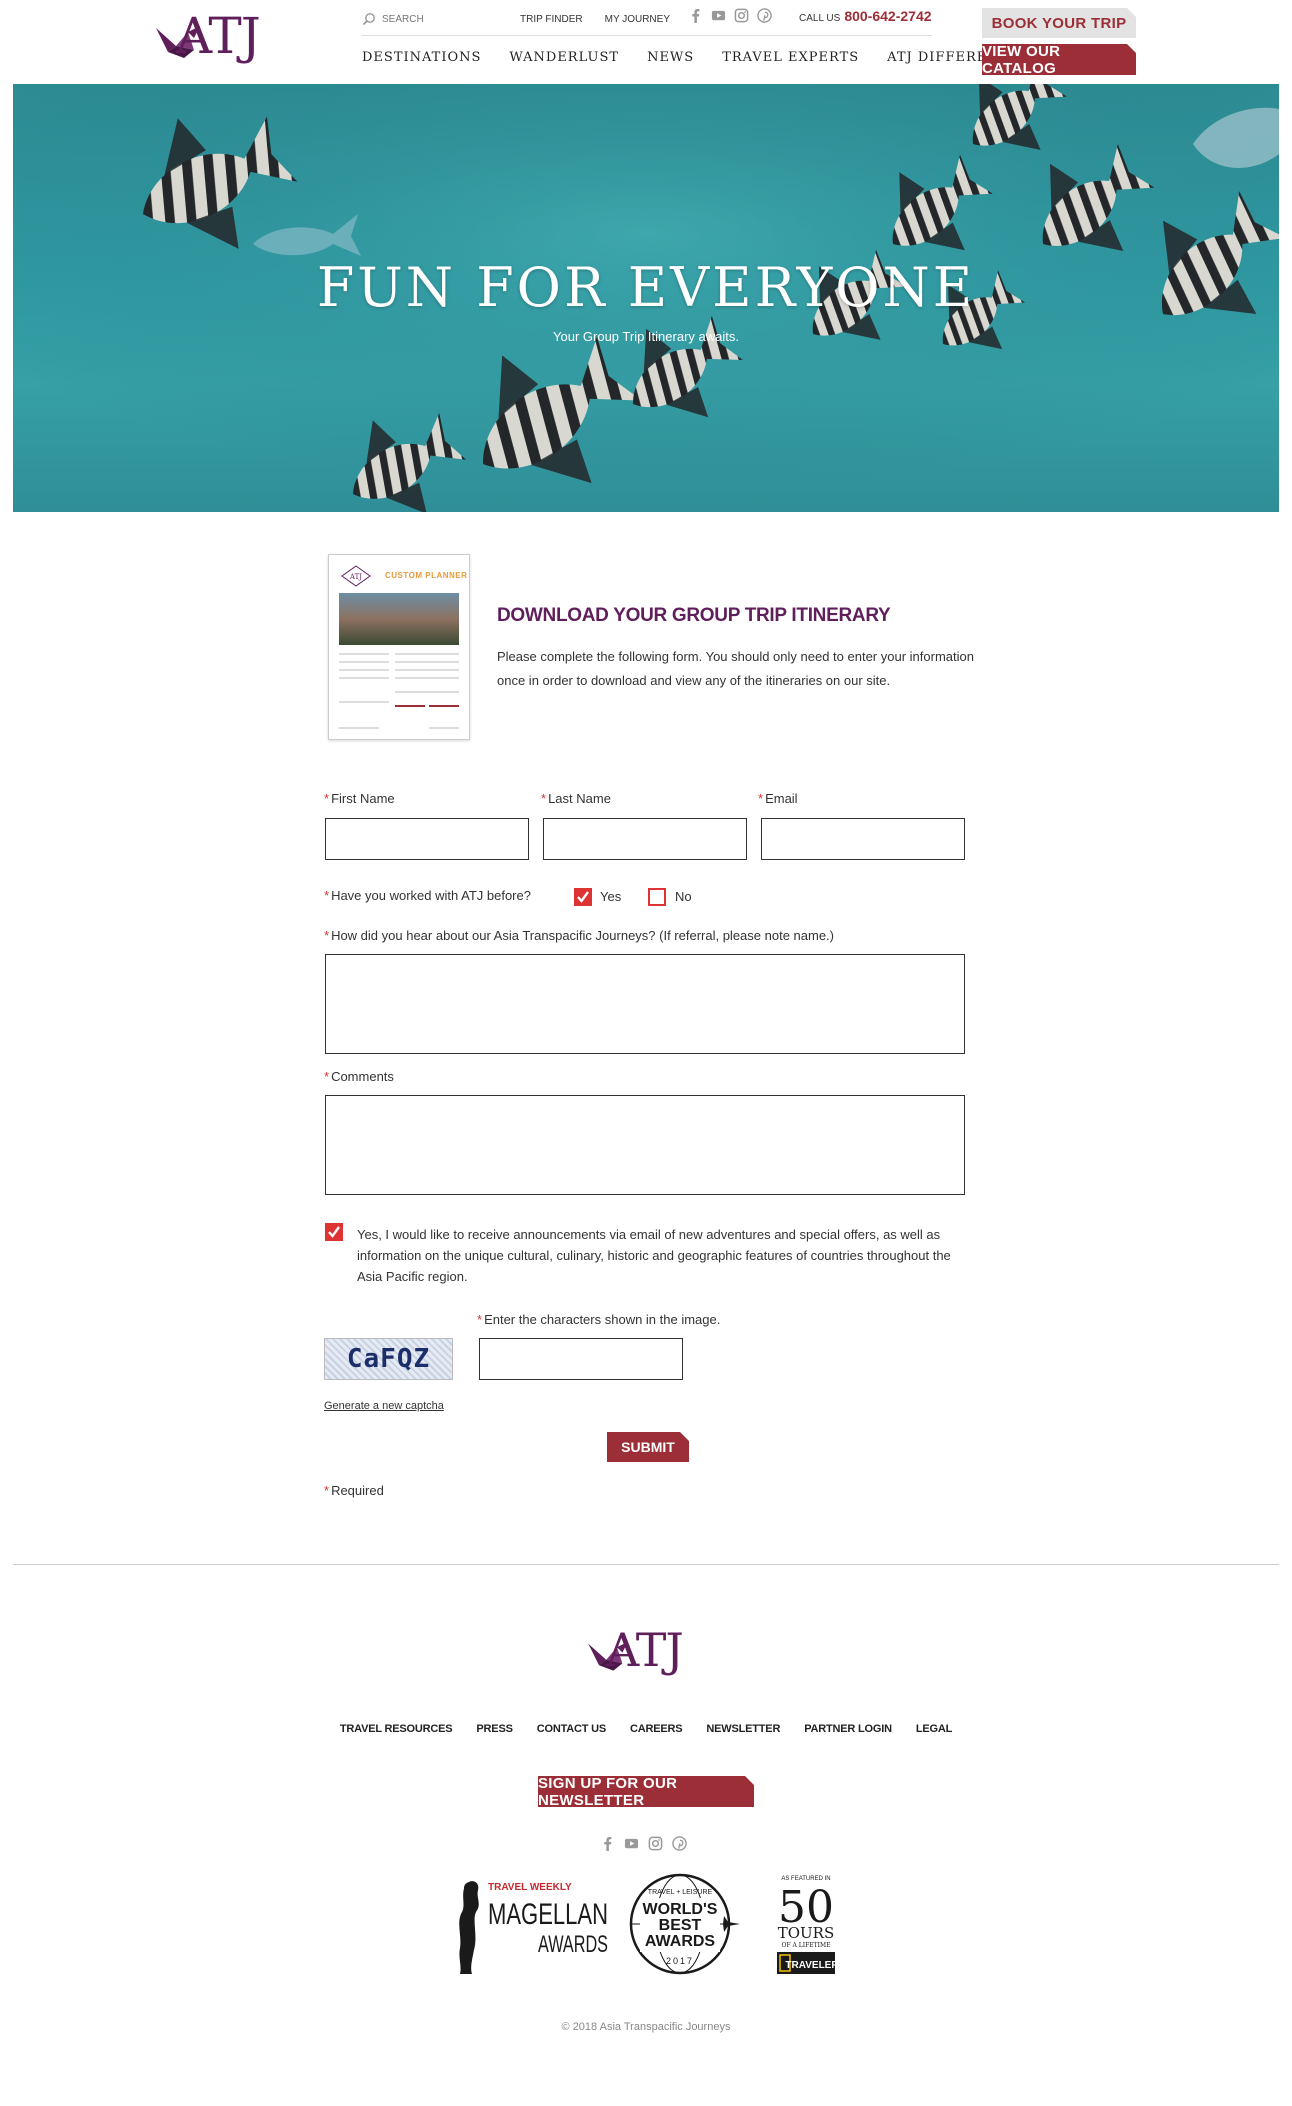  I want to click on search-input, so click(442, 19).